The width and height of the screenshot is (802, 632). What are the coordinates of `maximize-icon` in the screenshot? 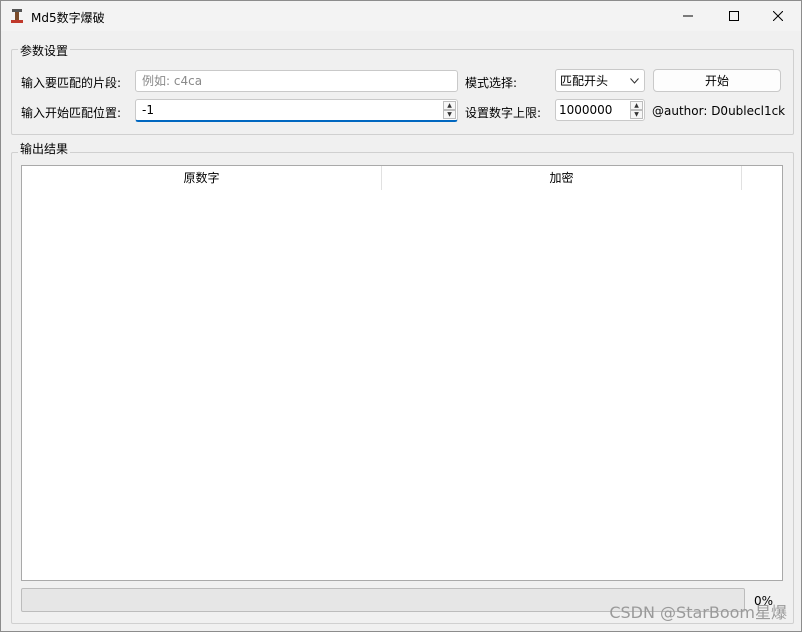 It's located at (734, 16).